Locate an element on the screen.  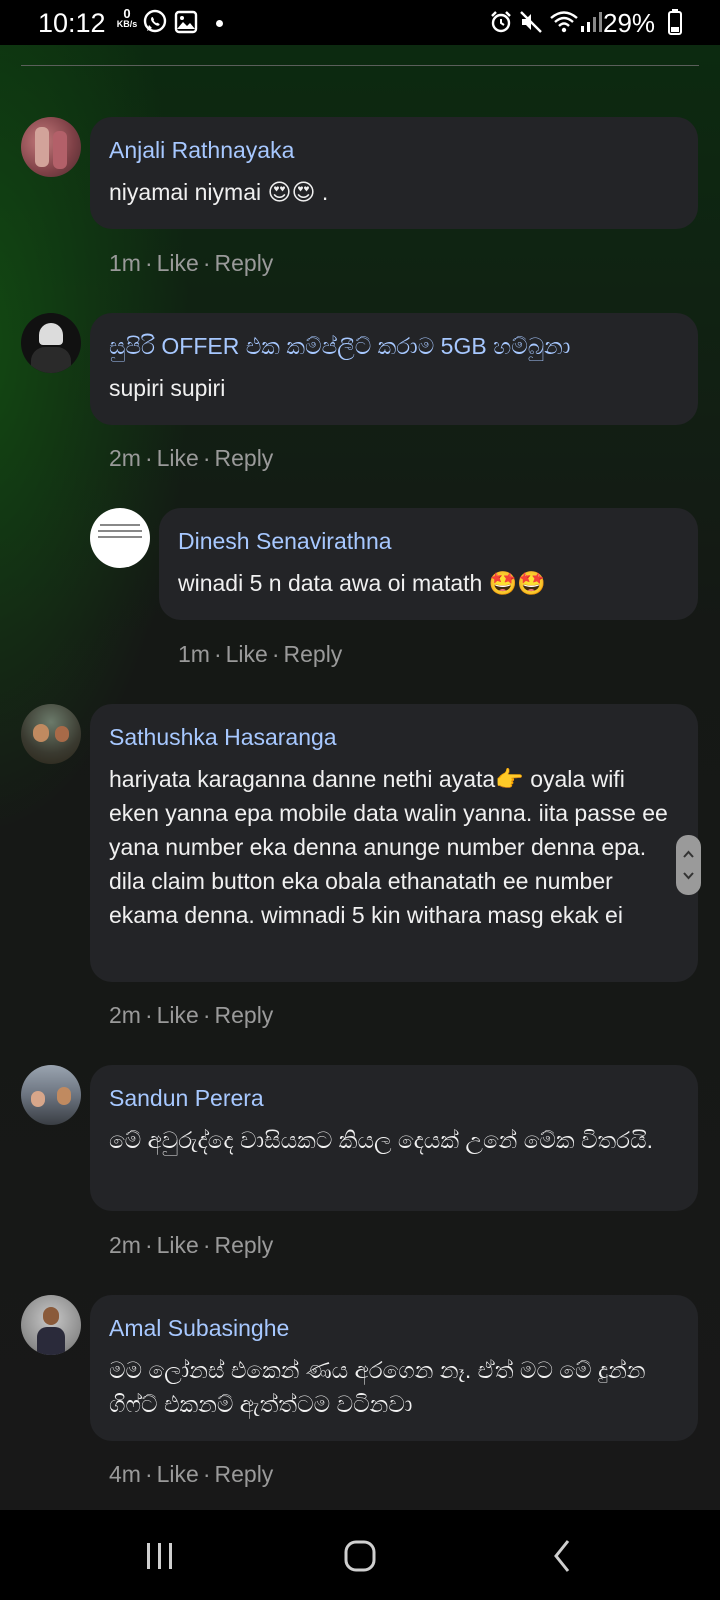
network-speed-unit: KB/s is located at coordinates (127, 24).